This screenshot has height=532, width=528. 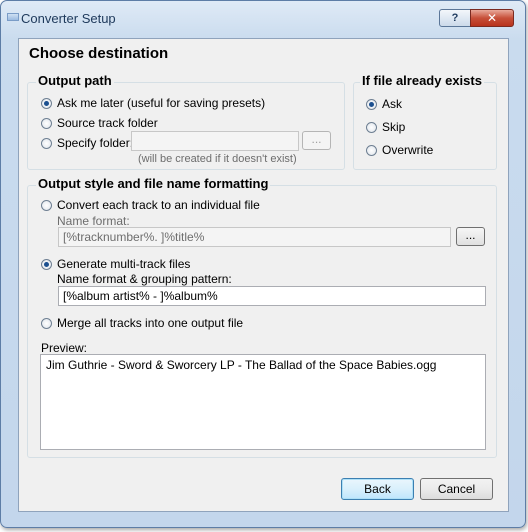 I want to click on close-button: ✕, so click(x=492, y=18).